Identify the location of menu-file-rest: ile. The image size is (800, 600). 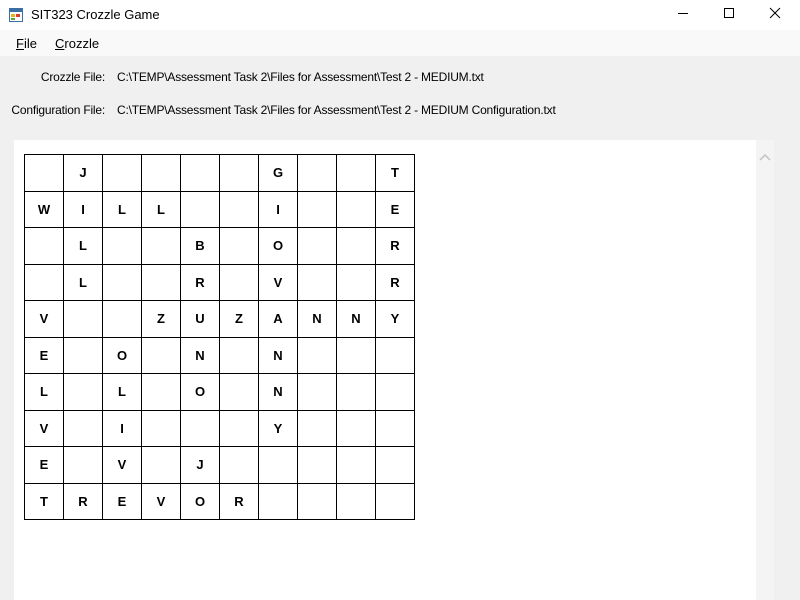
(30, 43).